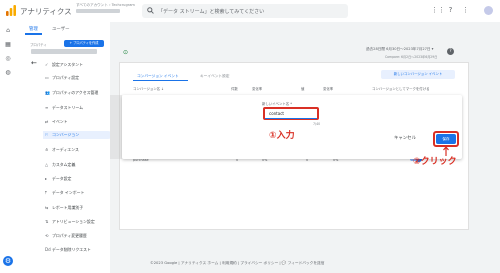 This screenshot has width=500, height=273. Describe the element at coordinates (450, 51) in the screenshot. I see `help-circle-icon: ?` at that location.